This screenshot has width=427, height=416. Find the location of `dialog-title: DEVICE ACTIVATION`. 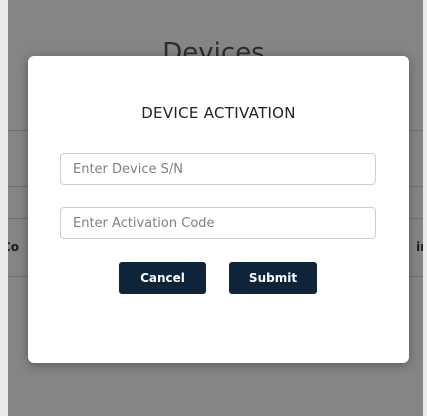

dialog-title: DEVICE ACTIVATION is located at coordinates (218, 113).